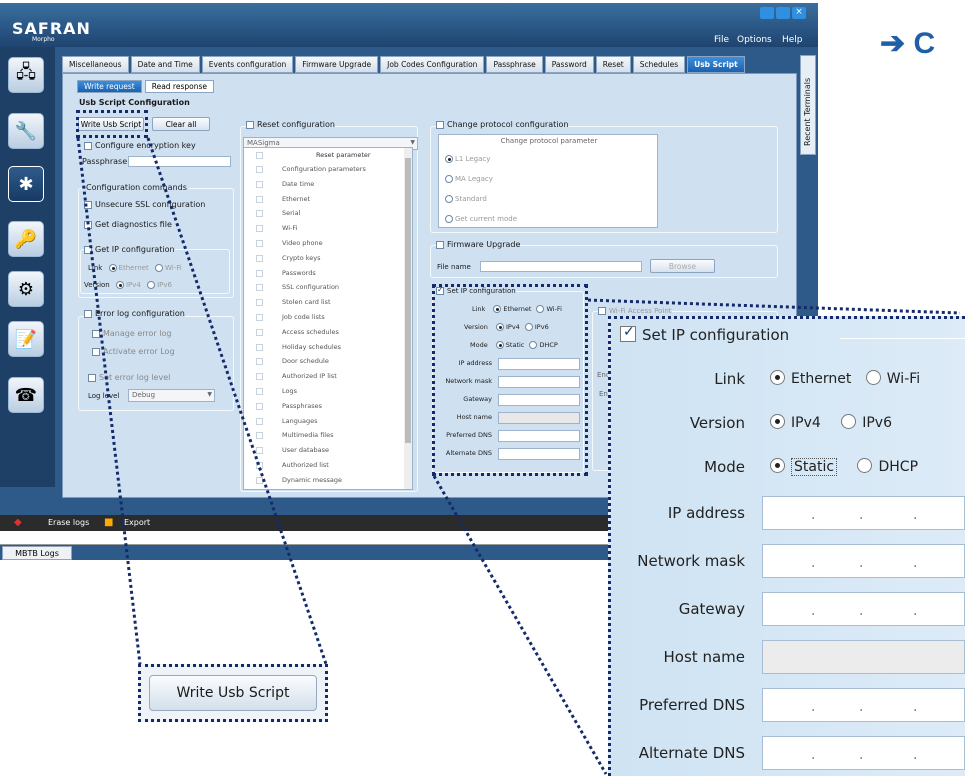  What do you see at coordinates (706, 513) in the screenshot?
I see `set-ip-field-label-zoom: IP address` at bounding box center [706, 513].